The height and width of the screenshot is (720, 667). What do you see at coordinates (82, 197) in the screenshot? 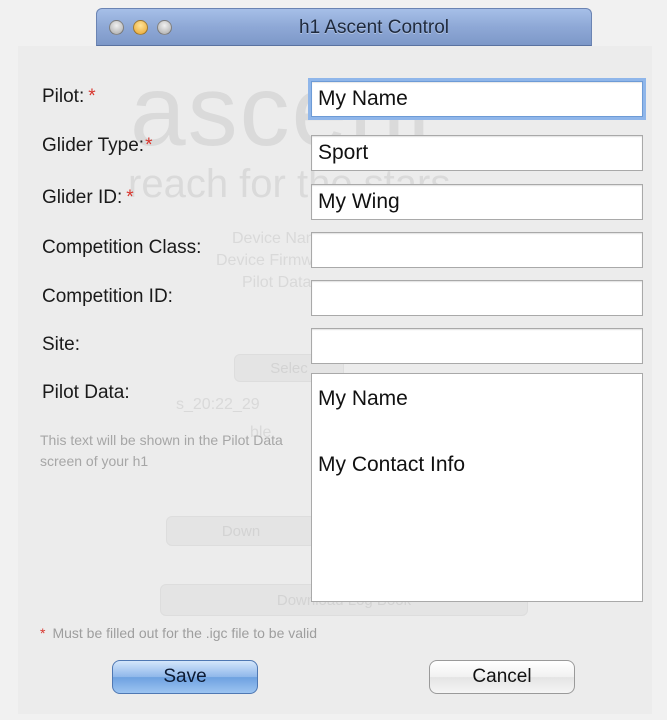
I see `glider-id-label-text: Glider ID:` at bounding box center [82, 197].